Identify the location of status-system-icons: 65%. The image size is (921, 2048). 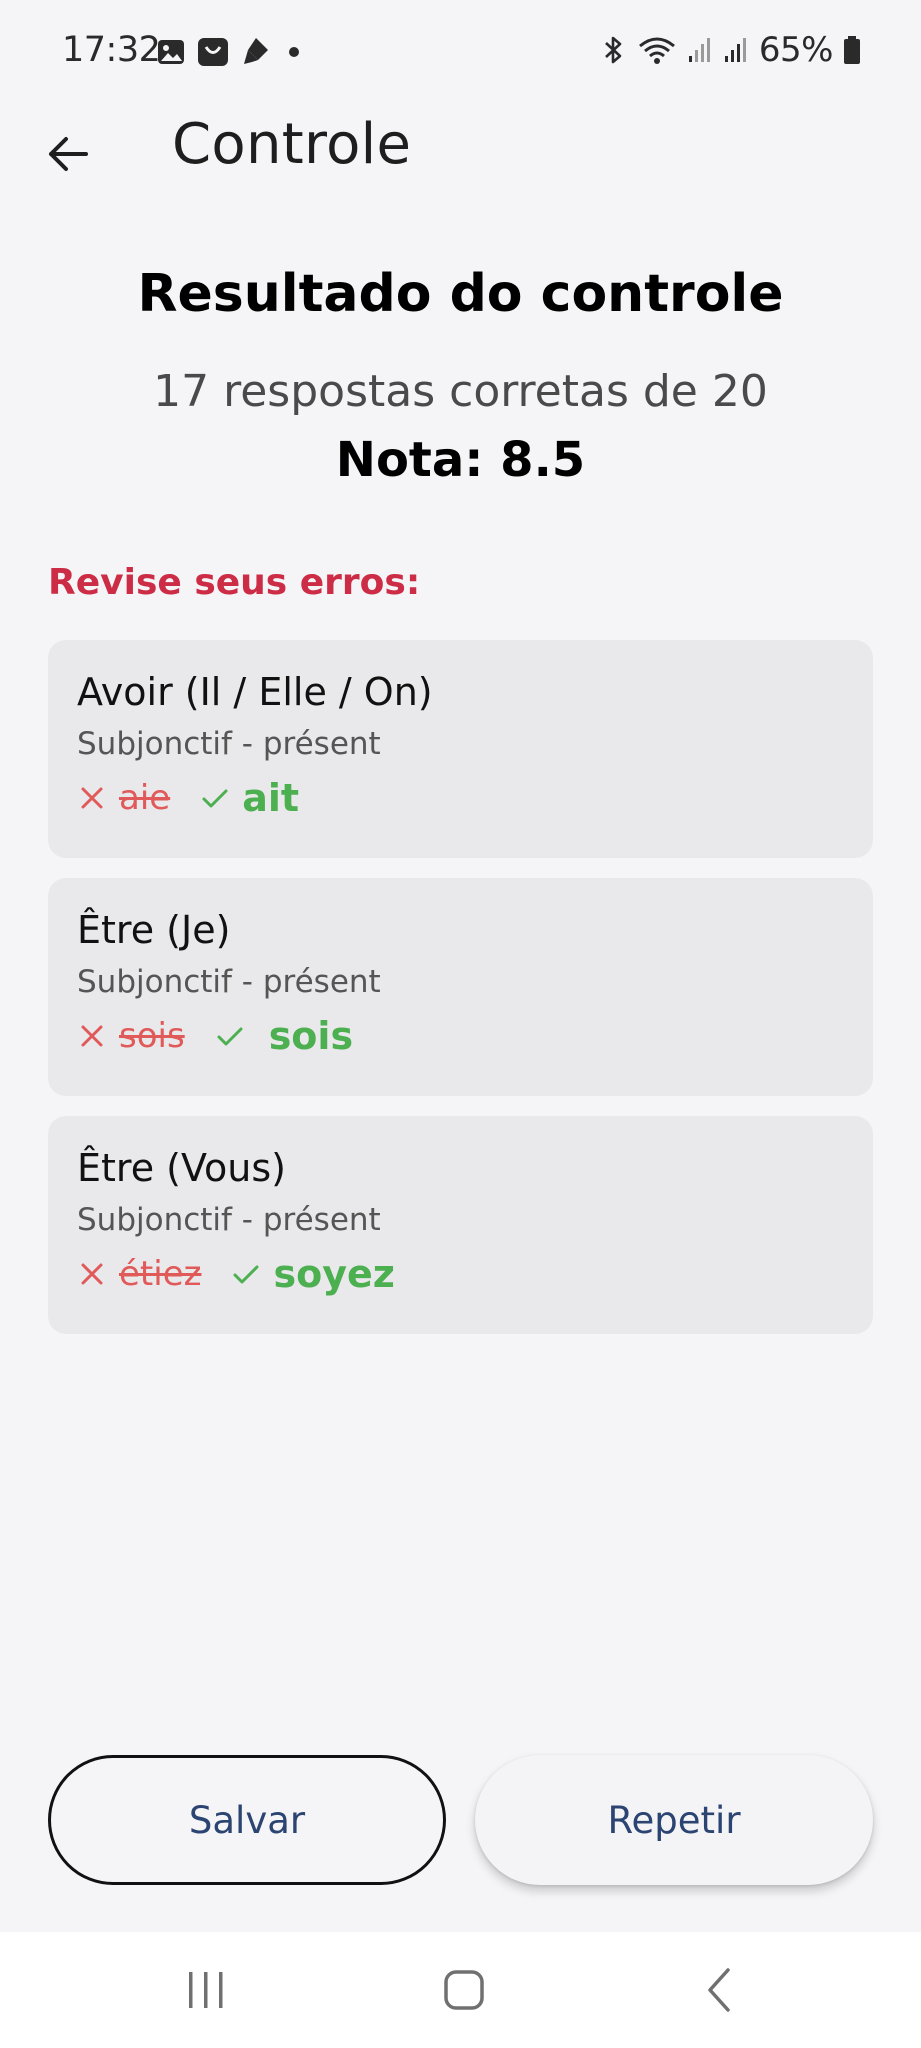
(731, 50).